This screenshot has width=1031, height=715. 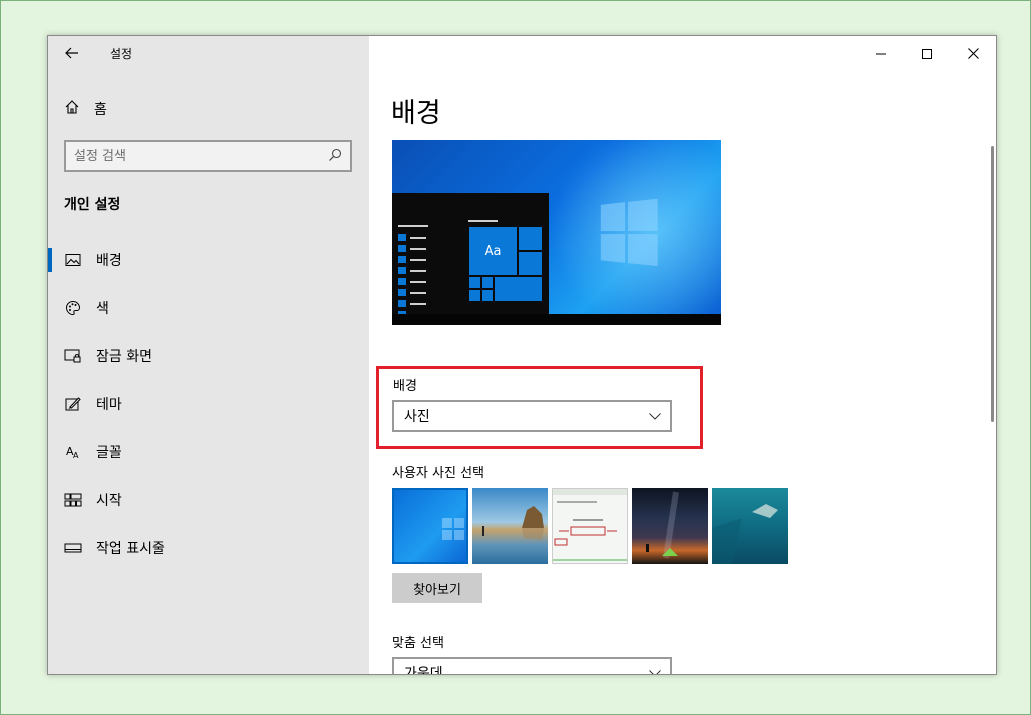 What do you see at coordinates (100, 110) in the screenshot?
I see `home-label: 홈` at bounding box center [100, 110].